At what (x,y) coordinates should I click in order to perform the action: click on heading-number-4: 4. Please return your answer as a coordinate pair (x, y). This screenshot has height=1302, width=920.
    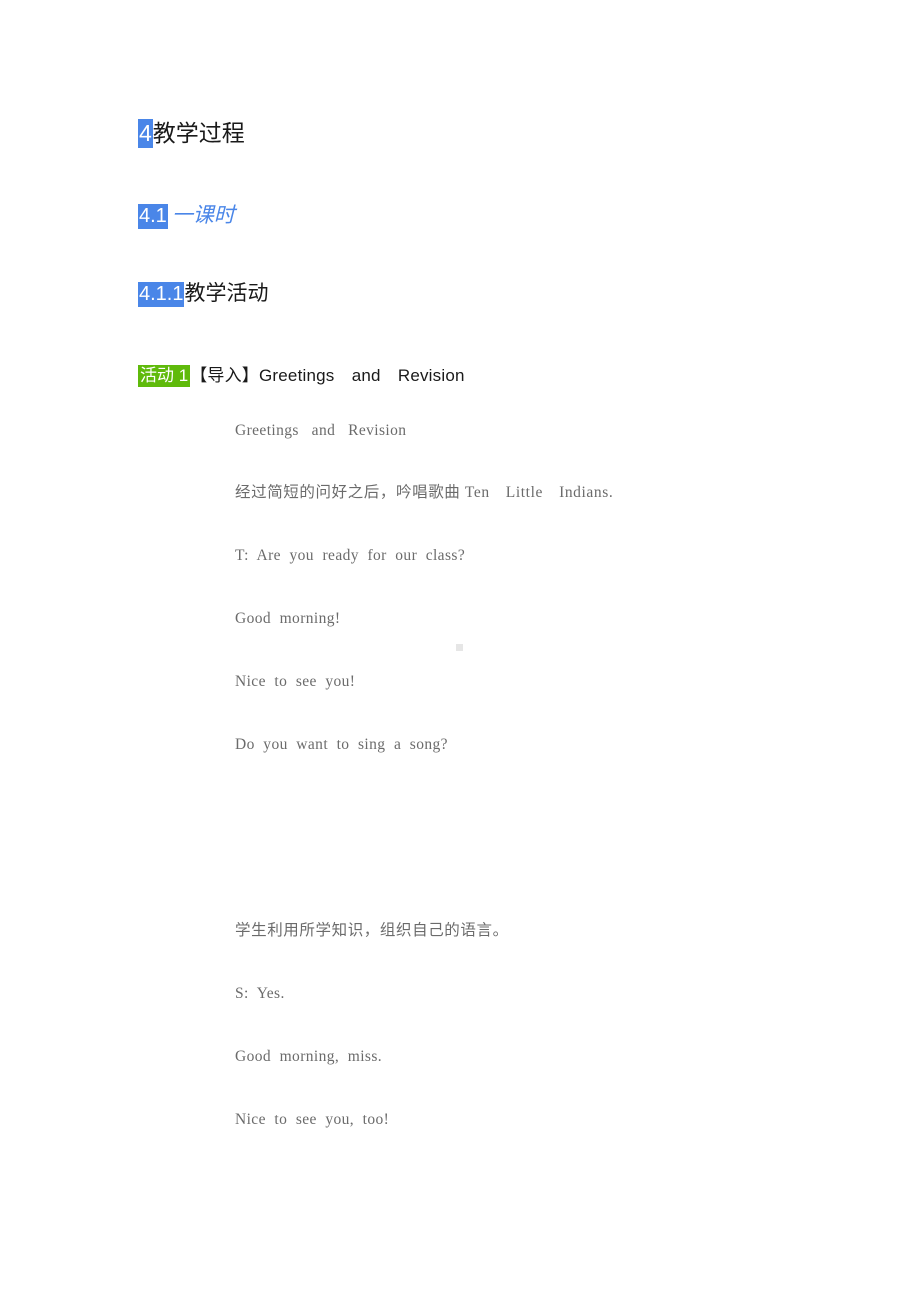
    Looking at the image, I should click on (145, 133).